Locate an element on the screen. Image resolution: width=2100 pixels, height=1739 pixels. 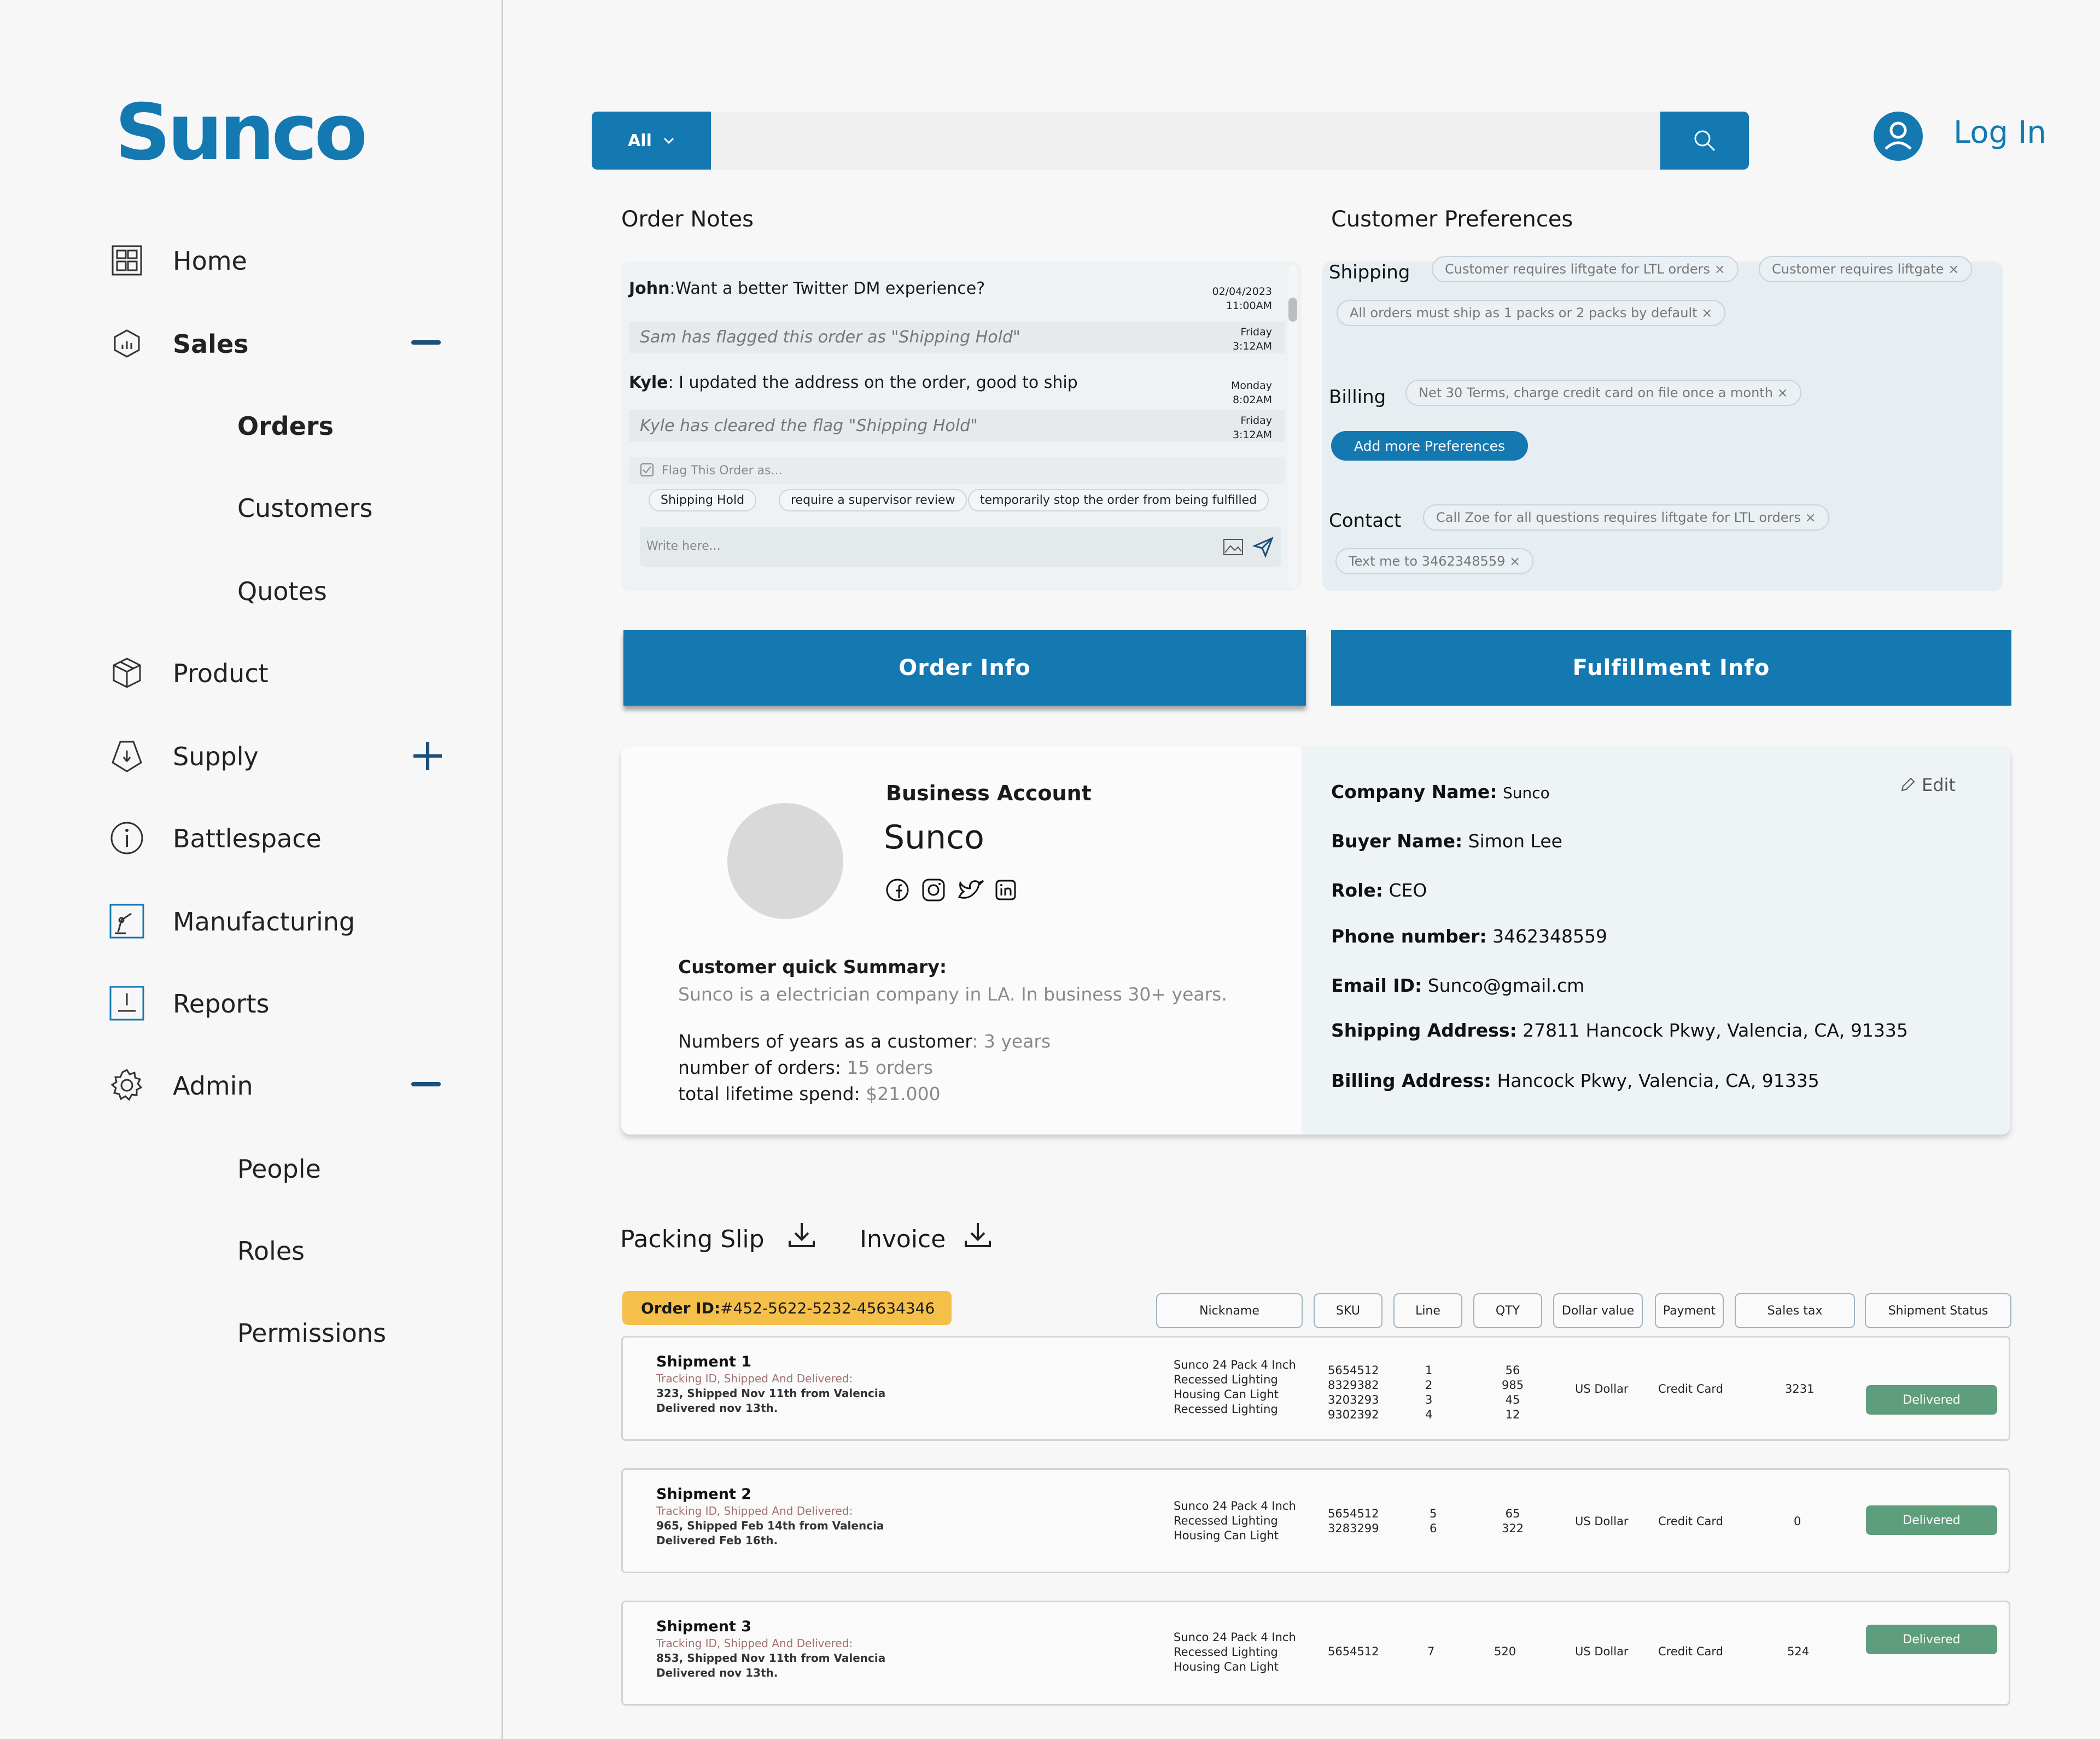
logo: Sunco is located at coordinates (241, 133).